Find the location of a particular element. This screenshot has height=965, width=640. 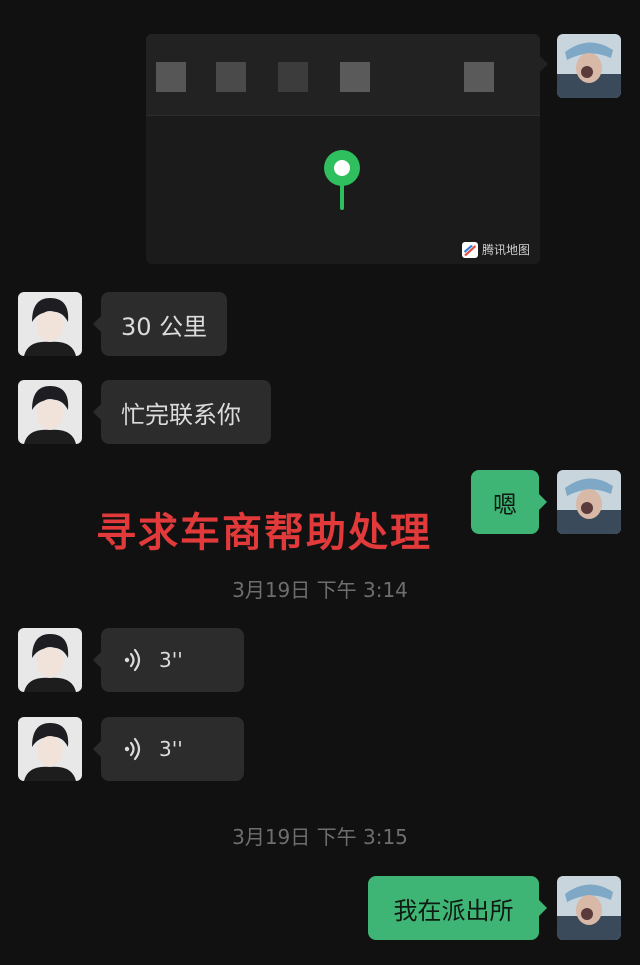

timestamp: 3月19日 下午 3:14 is located at coordinates (320, 590).